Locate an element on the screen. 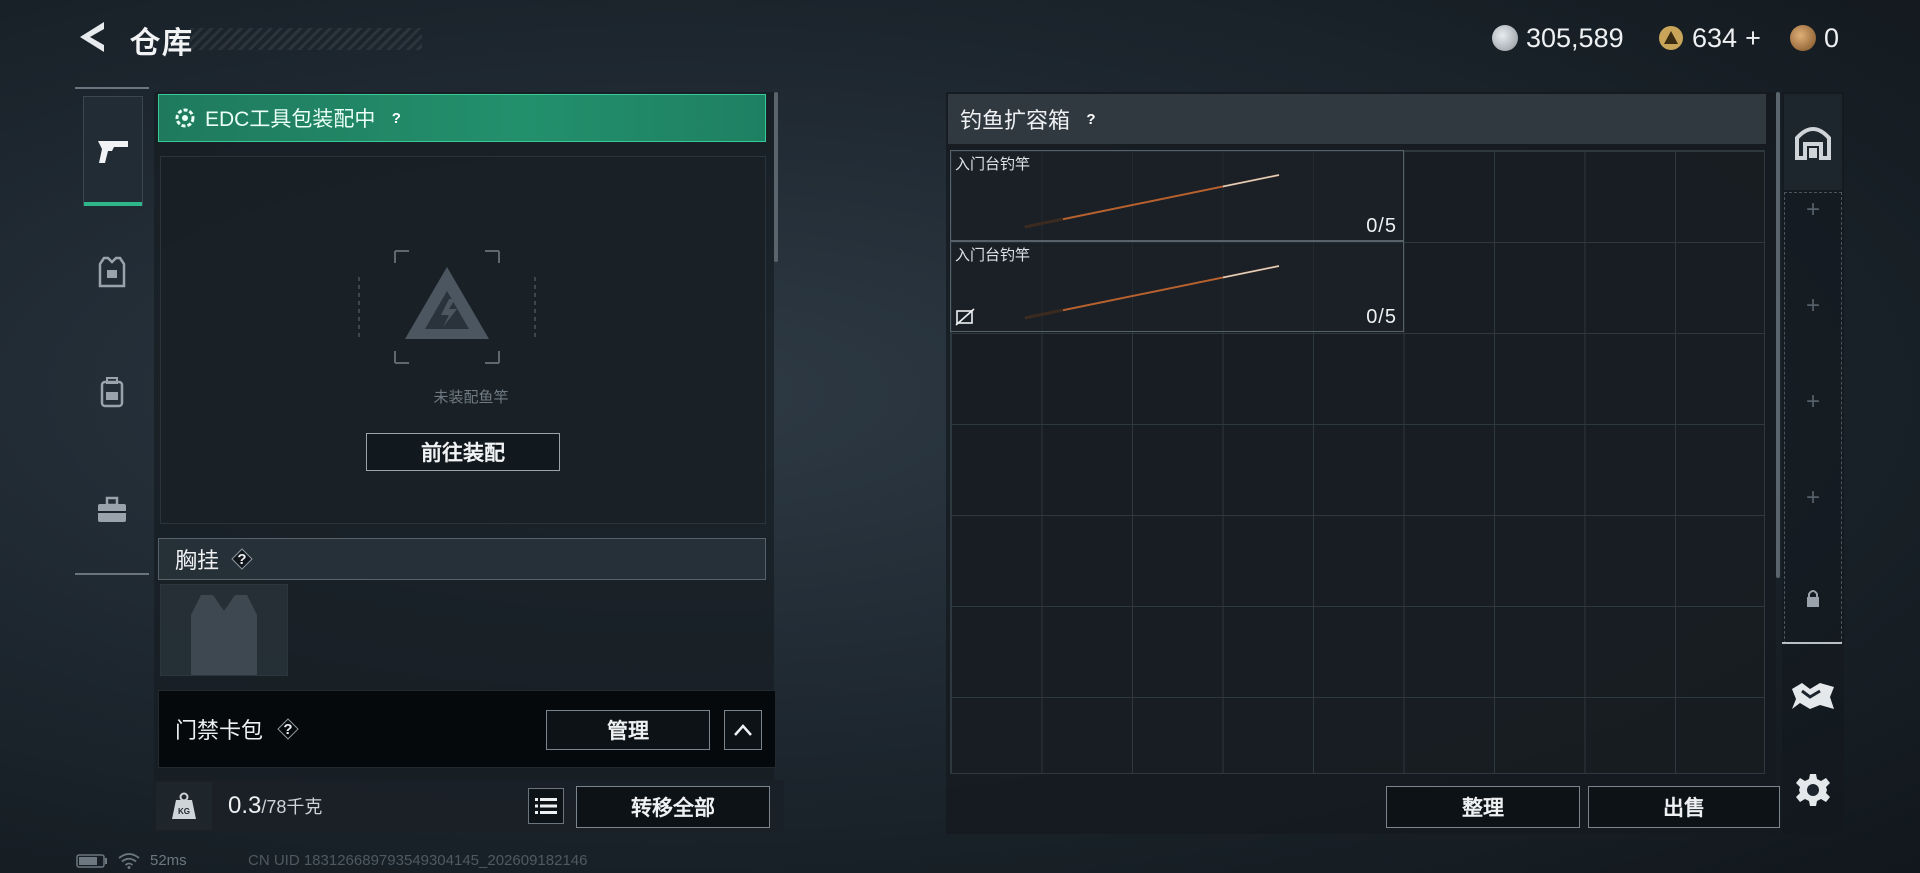 Image resolution: width=1920 pixels, height=873 pixels. map-icon is located at coordinates (1813, 696).